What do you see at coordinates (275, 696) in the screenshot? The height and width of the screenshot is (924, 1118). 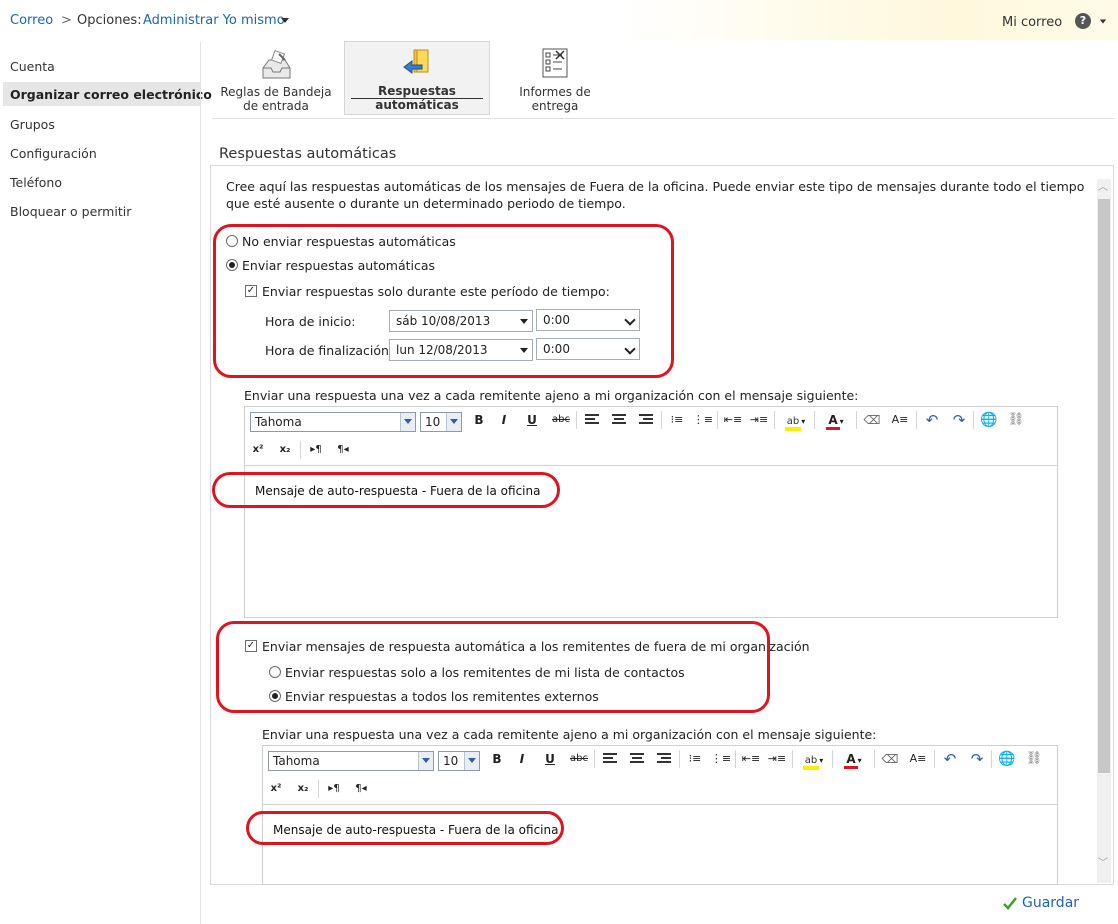 I see `radio-all-external` at bounding box center [275, 696].